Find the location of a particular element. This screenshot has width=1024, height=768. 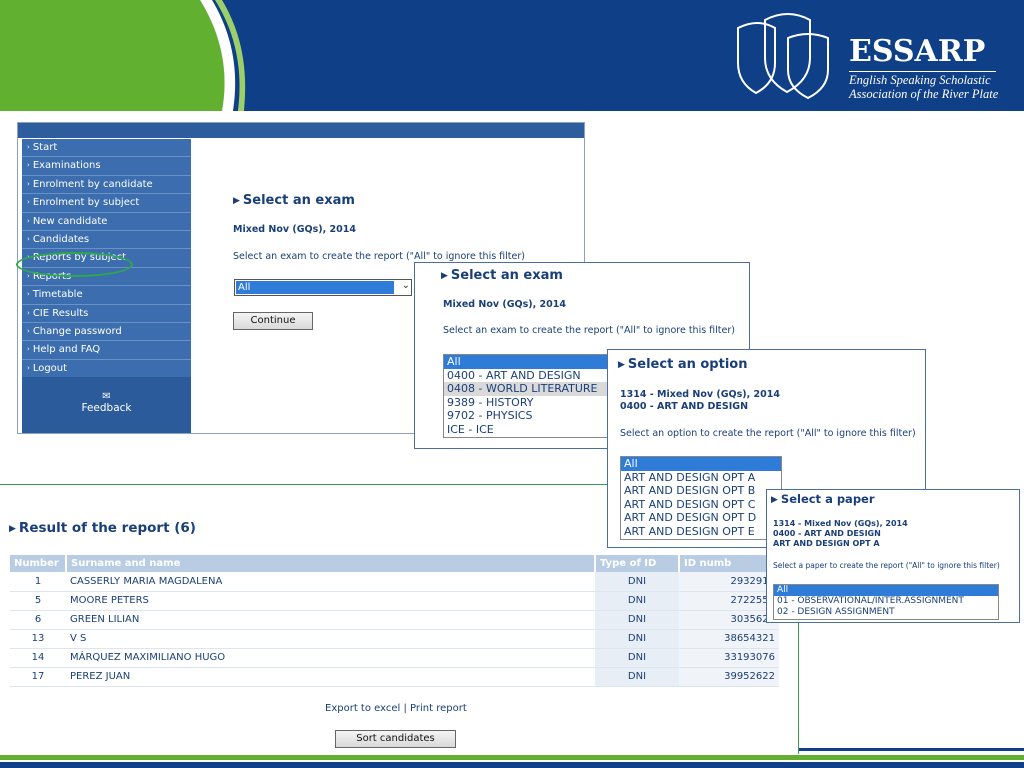

sidebar-item-label: Change password is located at coordinates (77, 331).